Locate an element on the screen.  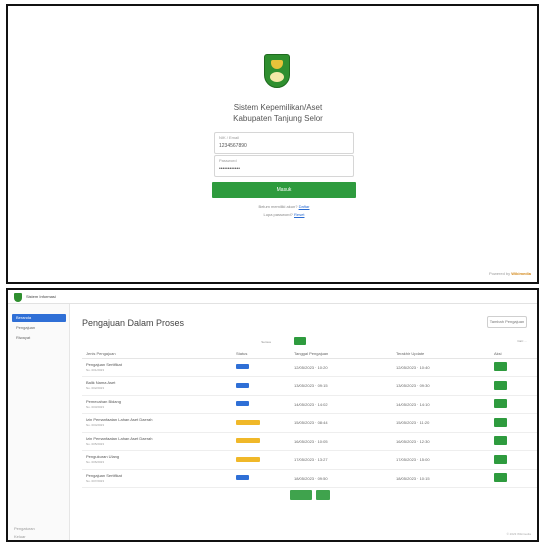
pagination-page-button is located at coordinates (323, 495).